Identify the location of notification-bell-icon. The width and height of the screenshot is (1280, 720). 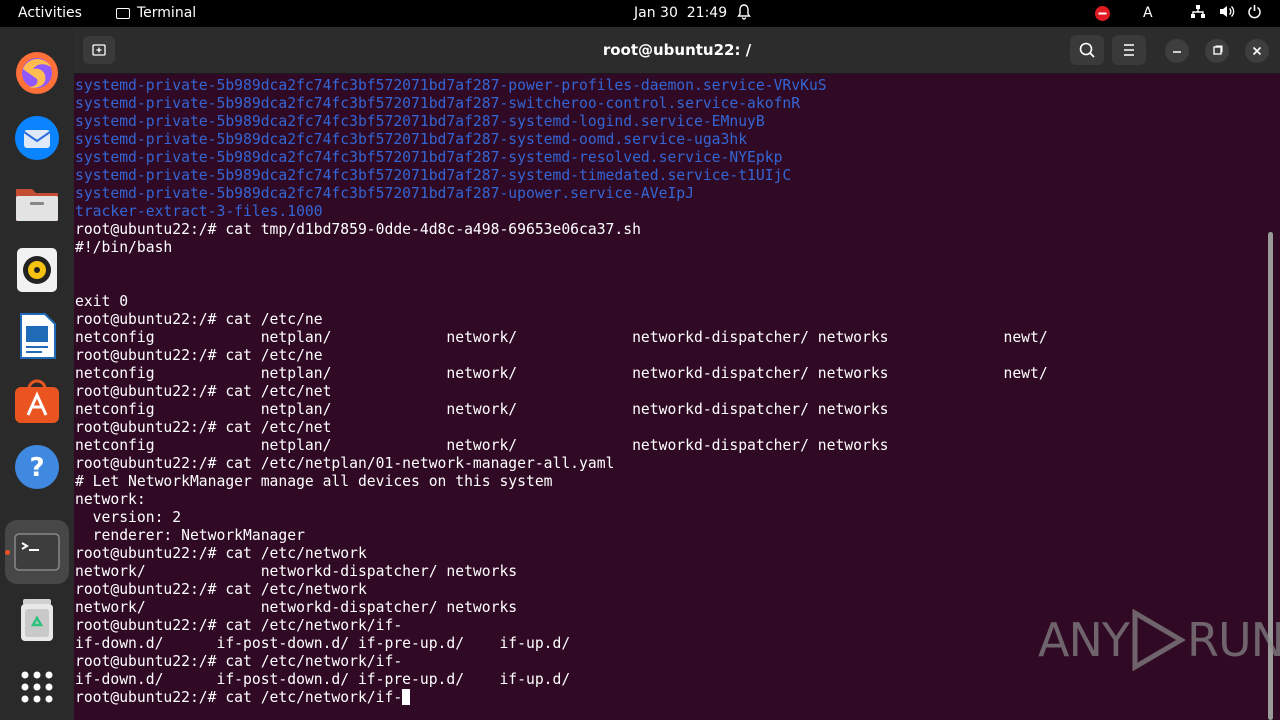
(744, 13).